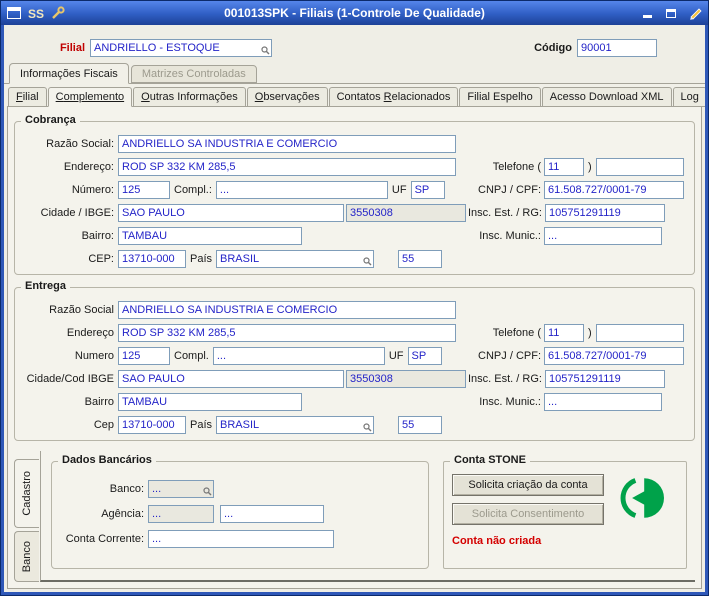 This screenshot has height=596, width=709. I want to click on tab-matrizes-controladas: Matrizes Controladas, so click(193, 74).